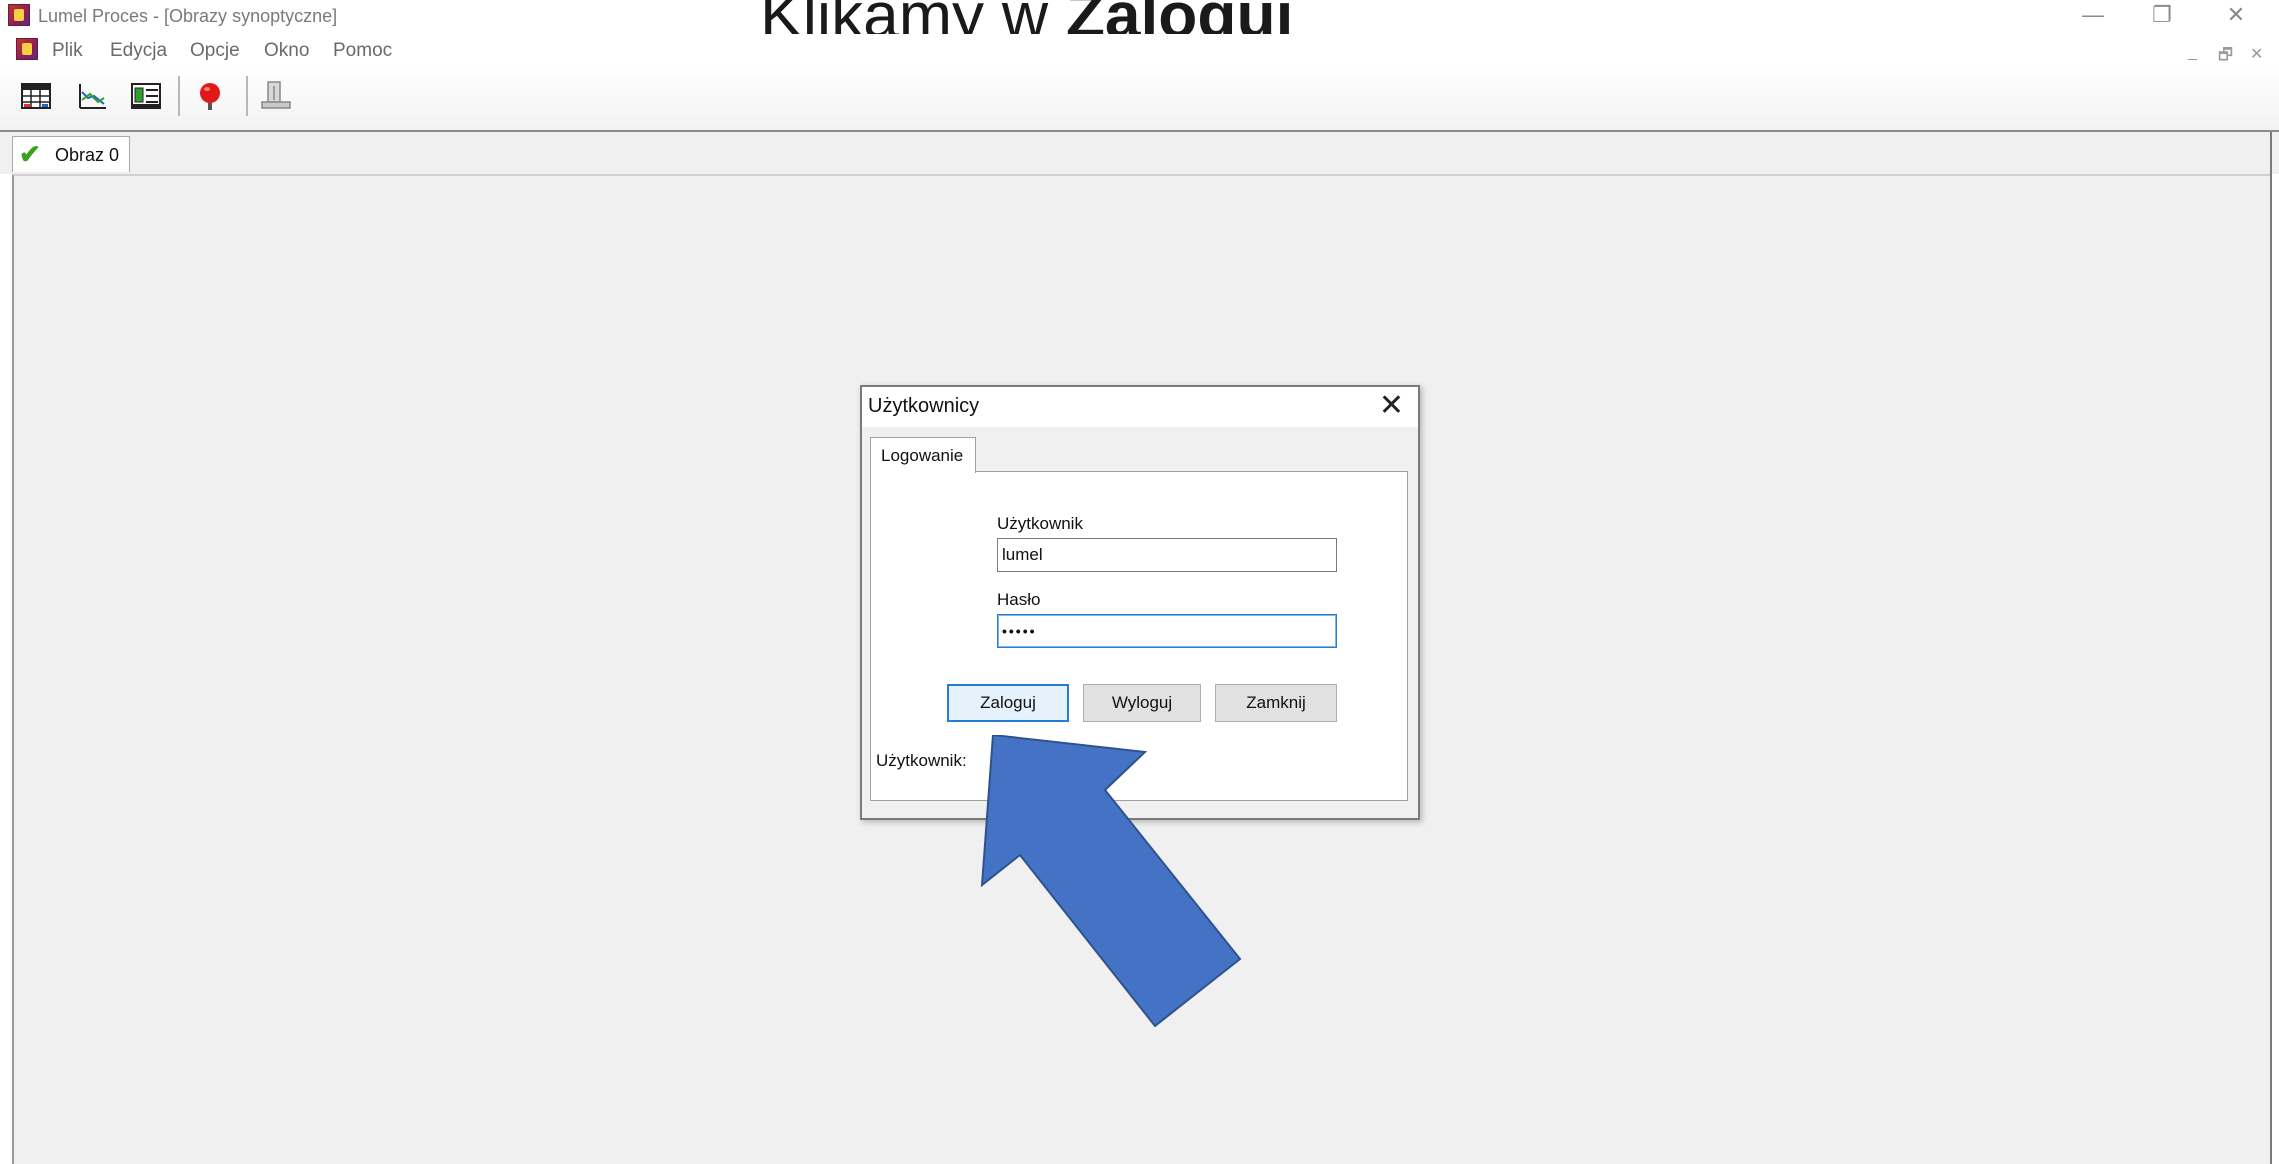 This screenshot has height=1164, width=2279. What do you see at coordinates (2192, 53) in the screenshot?
I see `mdi-minimize-icon: _` at bounding box center [2192, 53].